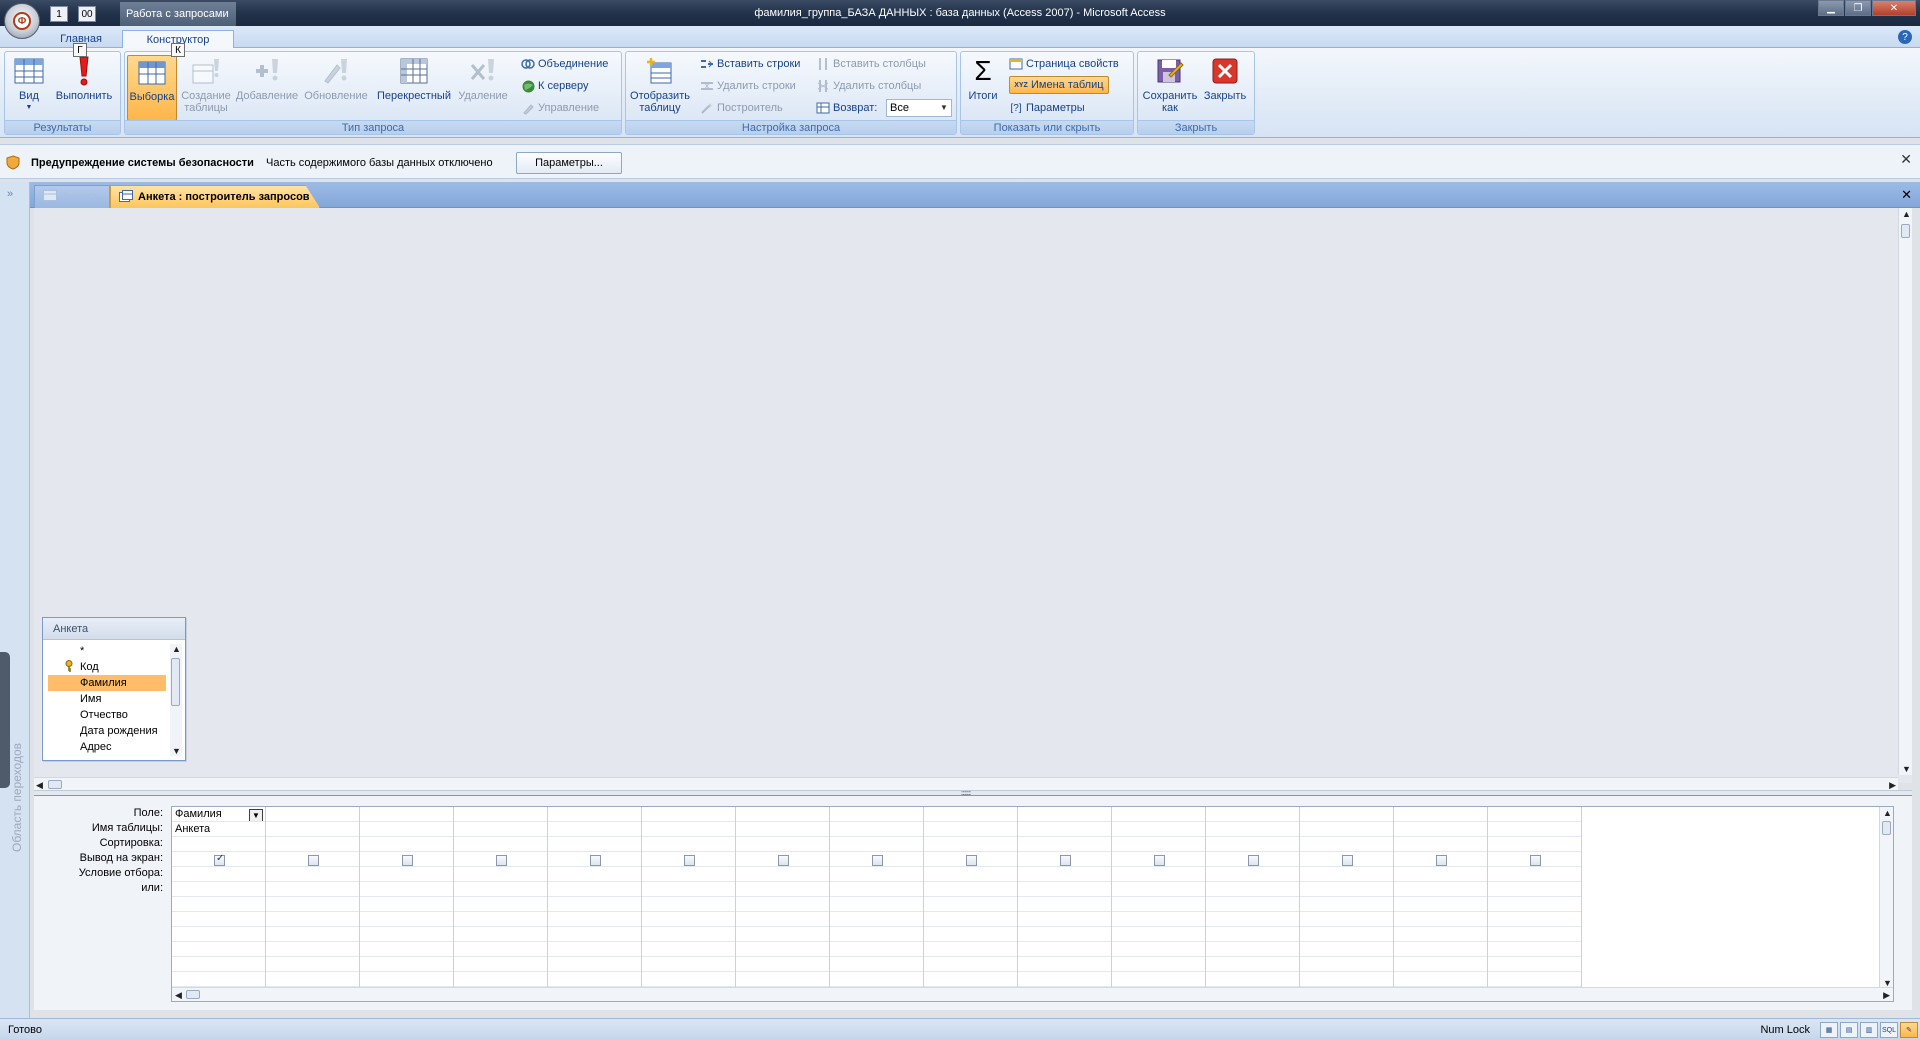 Image resolution: width=1920 pixels, height=1040 pixels. Describe the element at coordinates (1906, 195) in the screenshot. I see `close-icon: ✕` at that location.